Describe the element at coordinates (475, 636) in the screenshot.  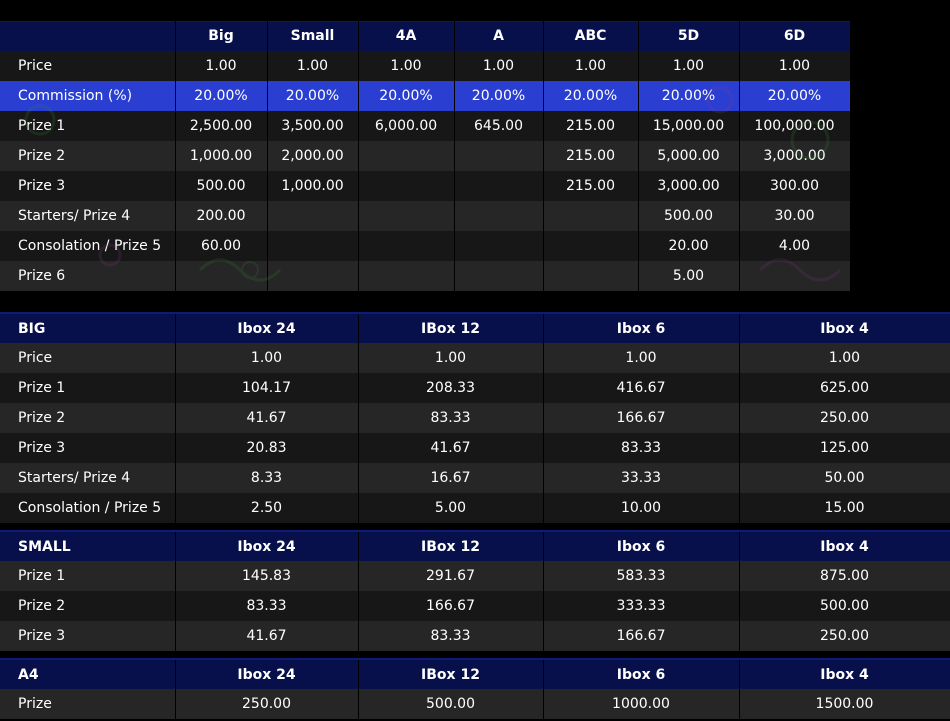
I see `table-row: Prize 3 41.67 83.33 166.67 250.00` at that location.